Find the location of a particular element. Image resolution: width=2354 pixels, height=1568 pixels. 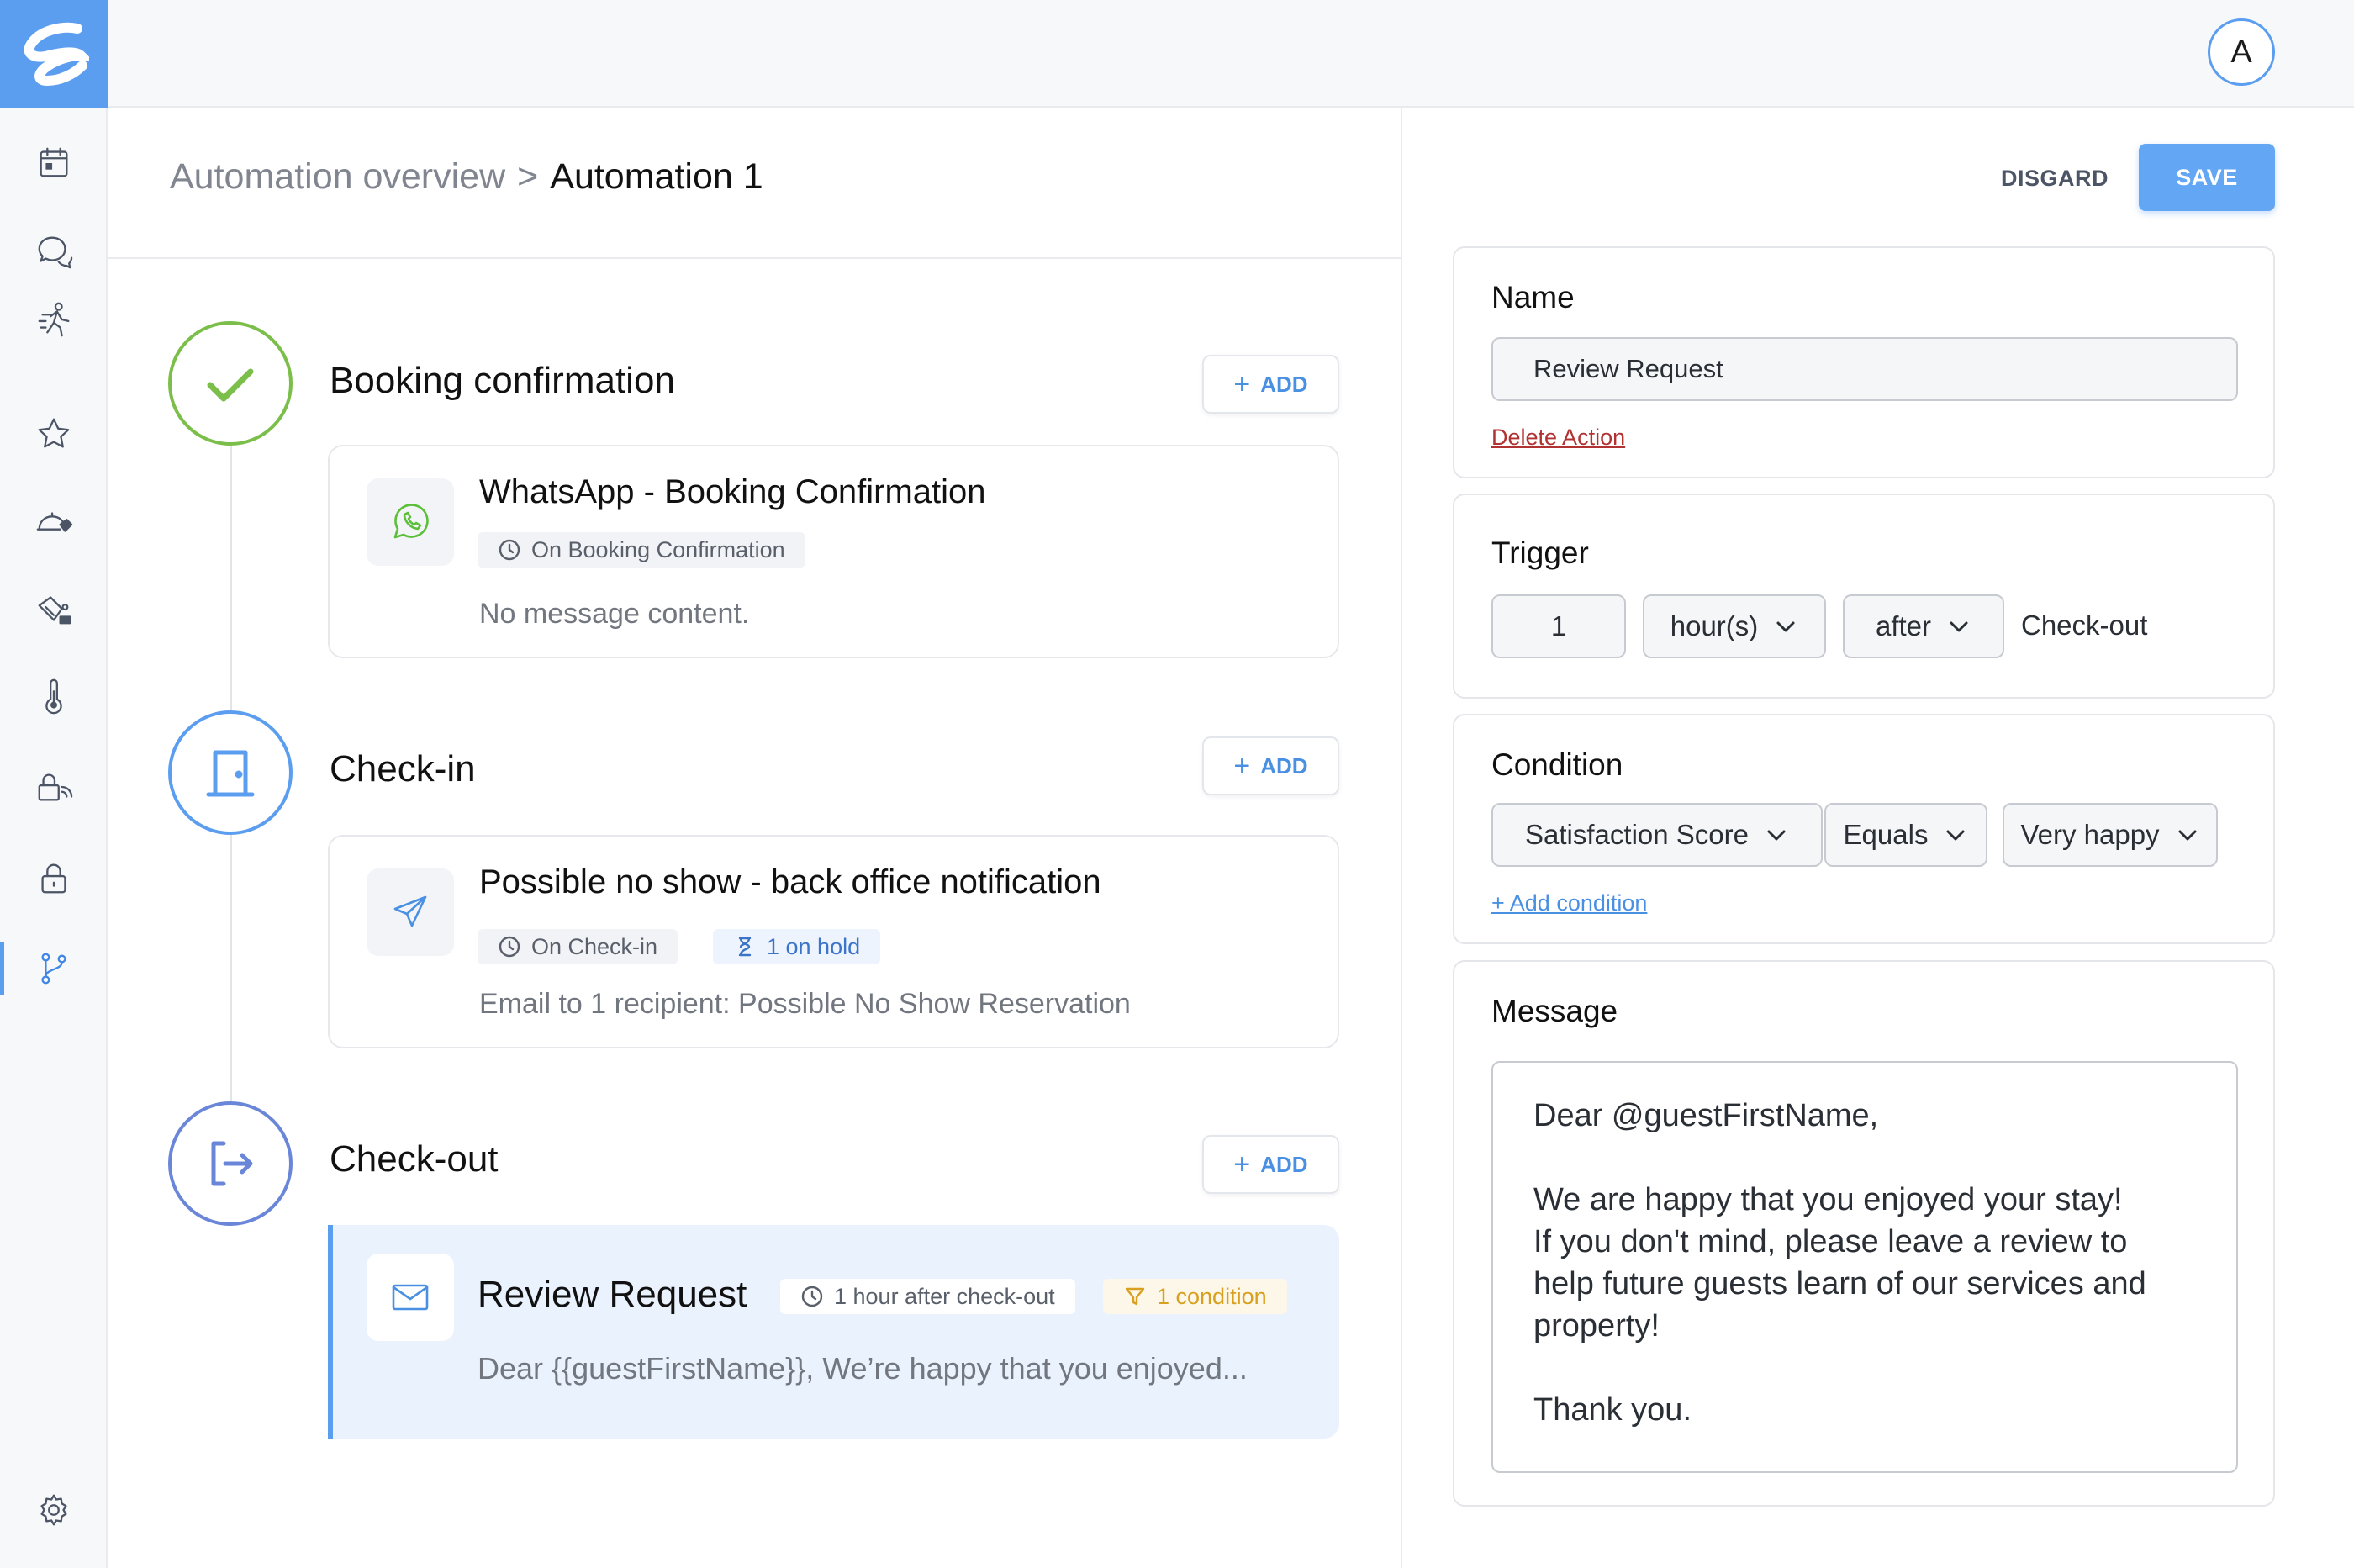

trigger-amount-value: 1 is located at coordinates (1558, 626).